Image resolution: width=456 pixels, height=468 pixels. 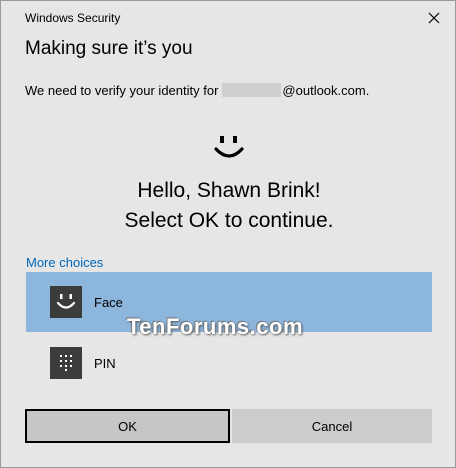 I want to click on close-button, so click(x=434, y=18).